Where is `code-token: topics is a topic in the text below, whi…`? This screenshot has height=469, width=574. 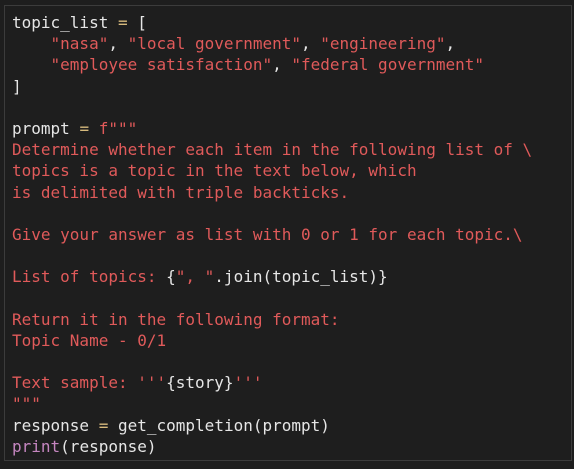
code-token: topics is a topic in the text below, whi… is located at coordinates (214, 171).